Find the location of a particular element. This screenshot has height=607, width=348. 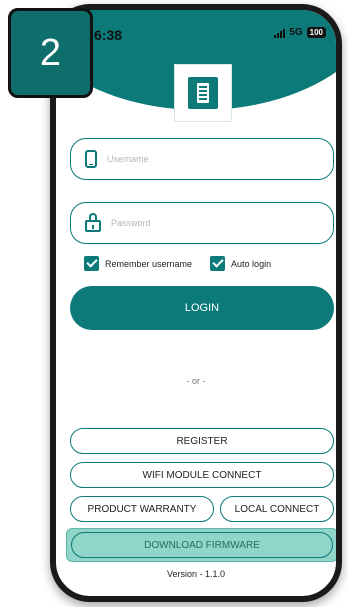

auto-login-option: Auto login is located at coordinates (240, 263).